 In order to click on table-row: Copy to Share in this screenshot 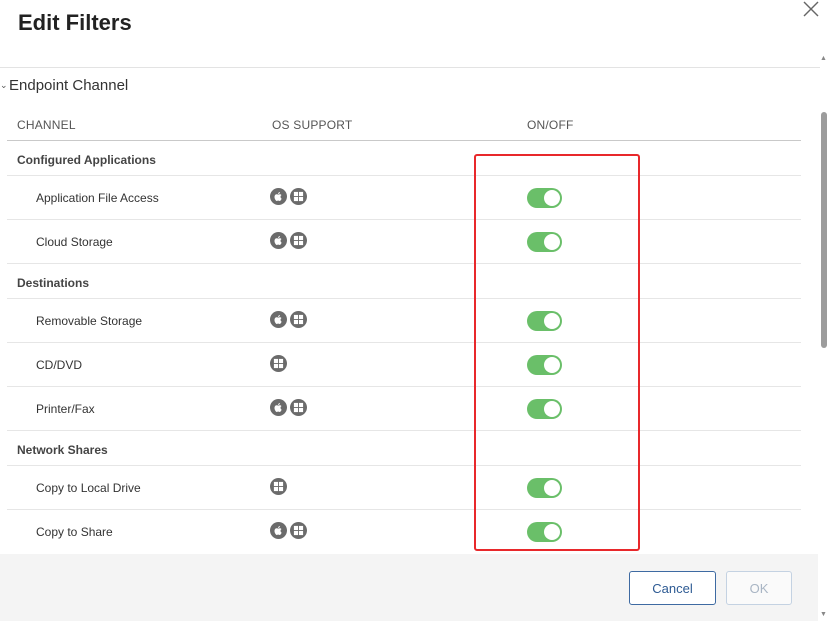, I will do `click(404, 532)`.